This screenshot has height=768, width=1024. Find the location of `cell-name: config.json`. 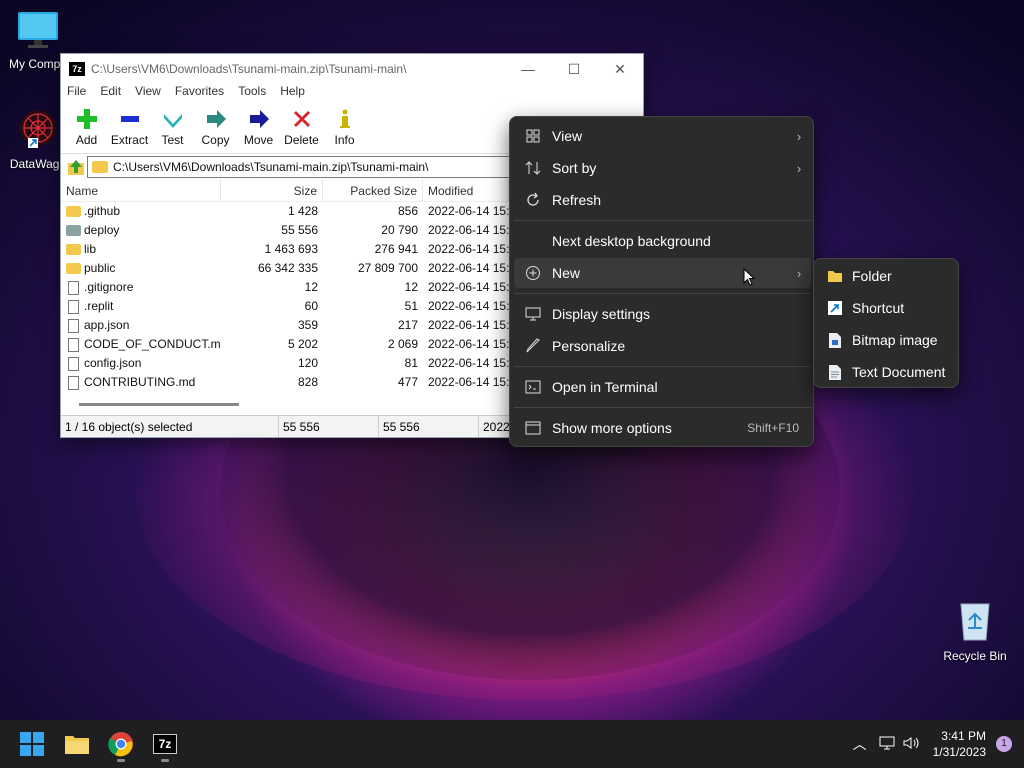

cell-name: config.json is located at coordinates (141, 363).